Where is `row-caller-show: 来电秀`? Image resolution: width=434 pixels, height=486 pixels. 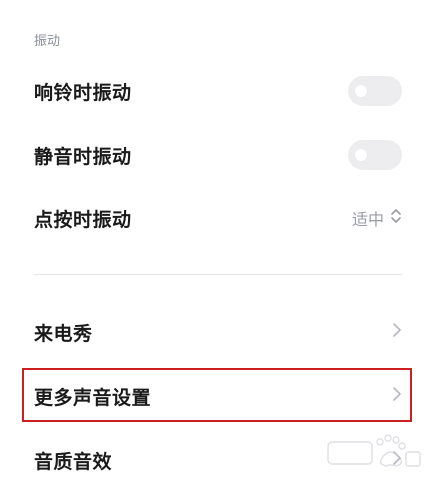
row-caller-show: 来电秀 is located at coordinates (218, 332).